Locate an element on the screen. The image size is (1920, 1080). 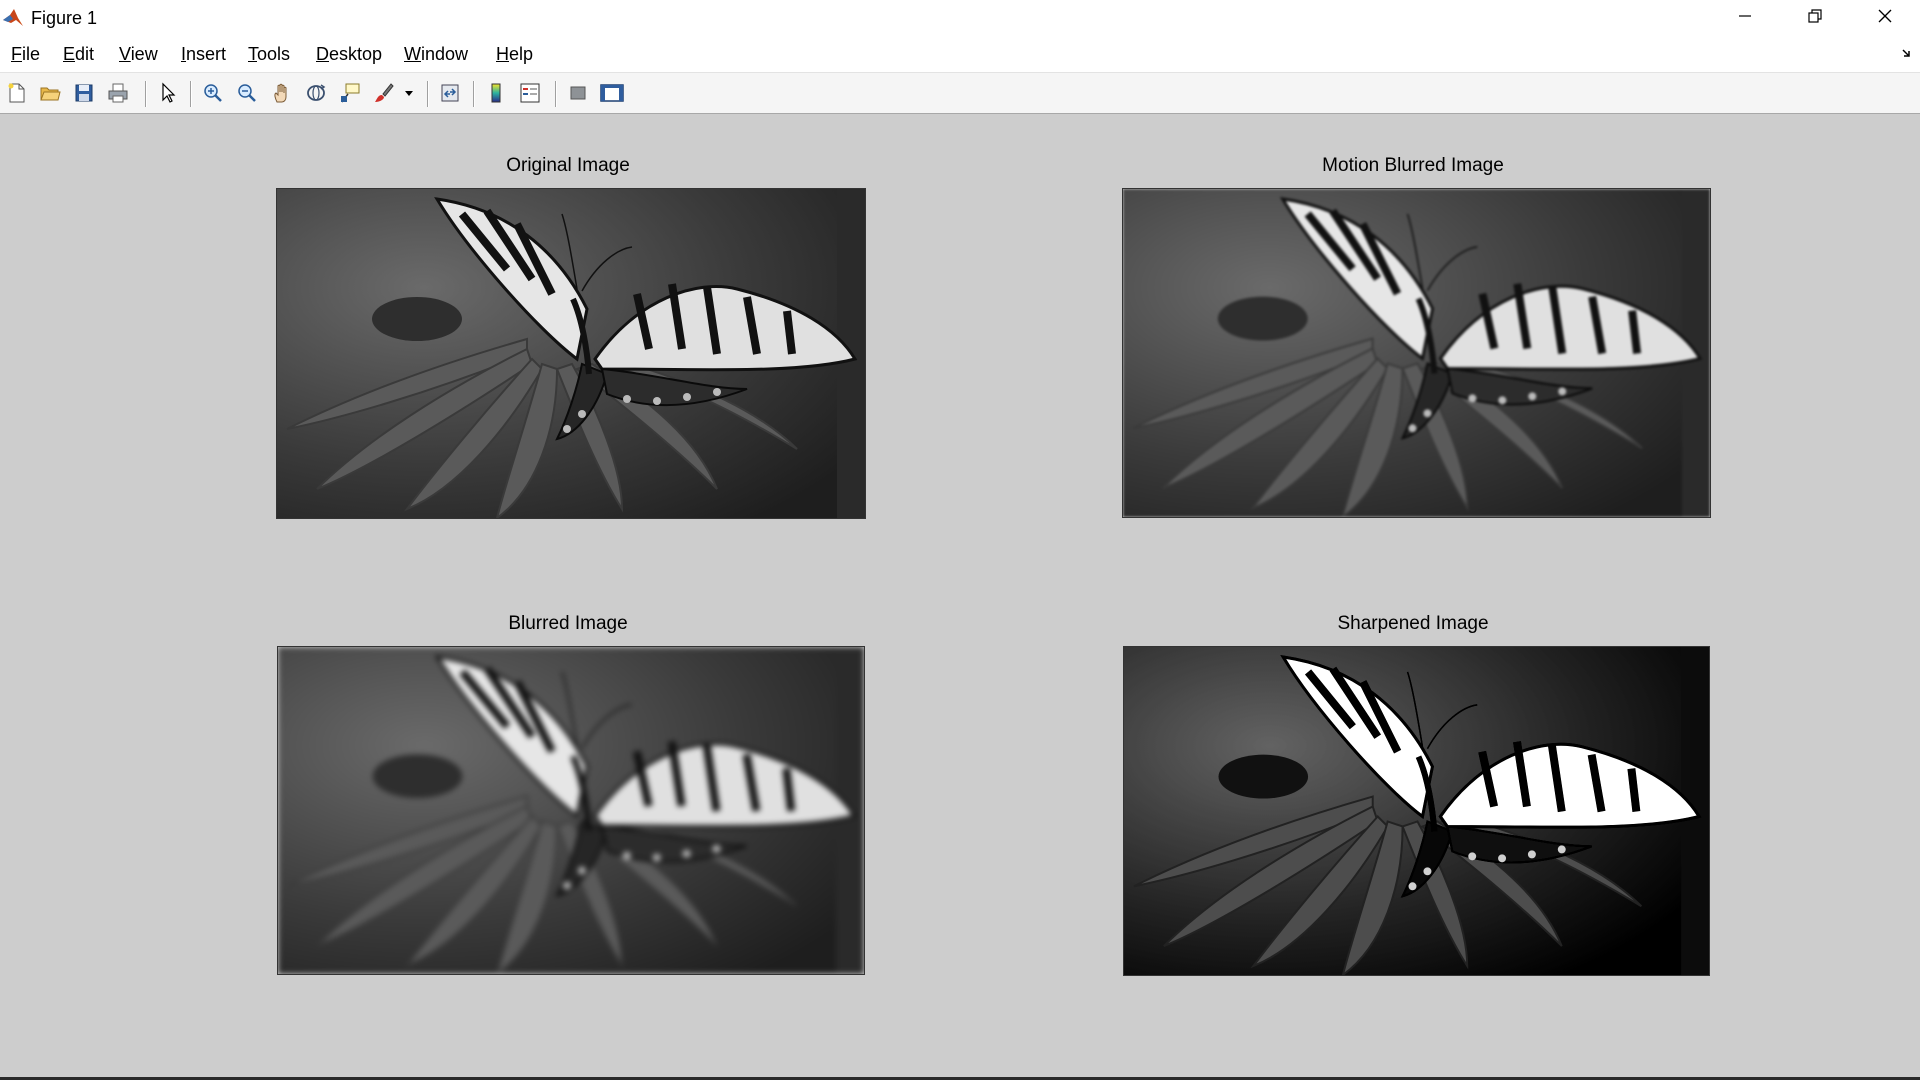
colorbar-icon is located at coordinates (496, 93).